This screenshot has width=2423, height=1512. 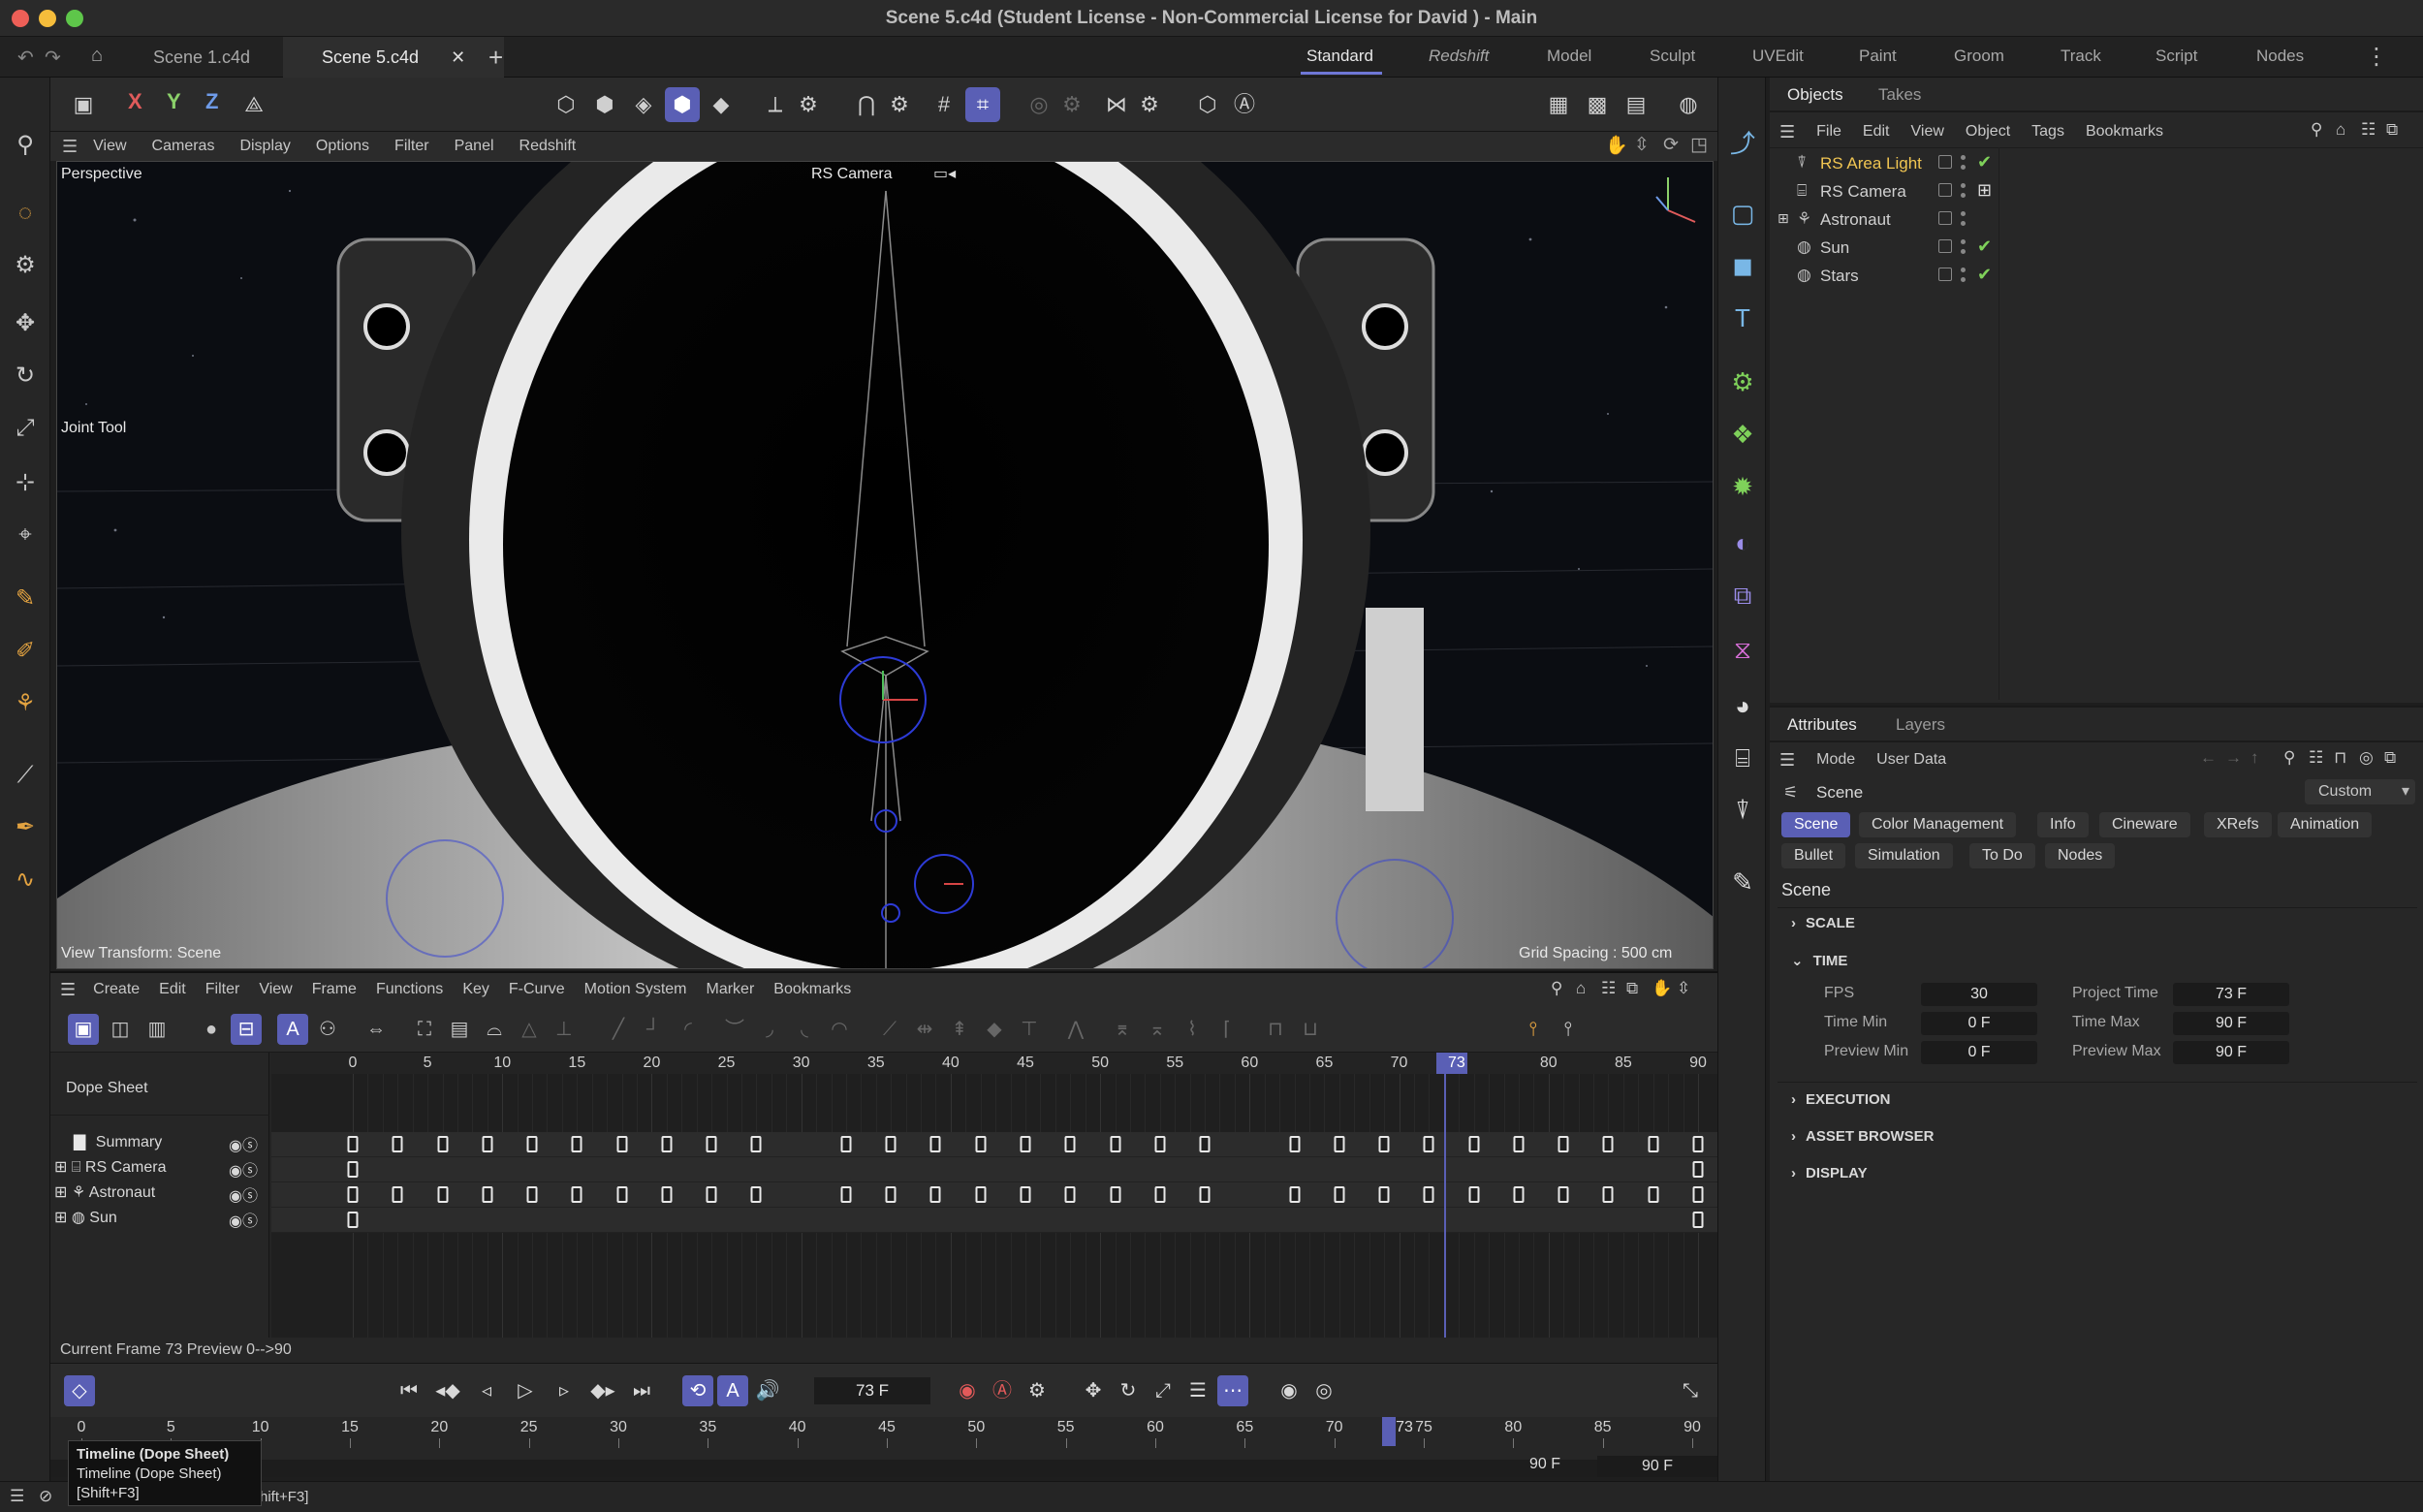 What do you see at coordinates (1657, 1466) in the screenshot?
I see `max-frame-field: 90 F` at bounding box center [1657, 1466].